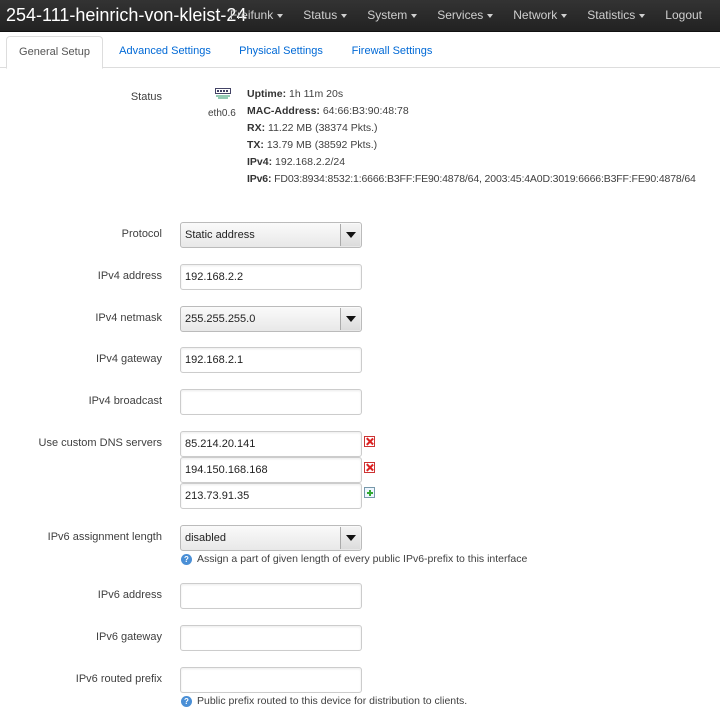  Describe the element at coordinates (271, 402) in the screenshot. I see `ipv4-broadcast-input` at that location.